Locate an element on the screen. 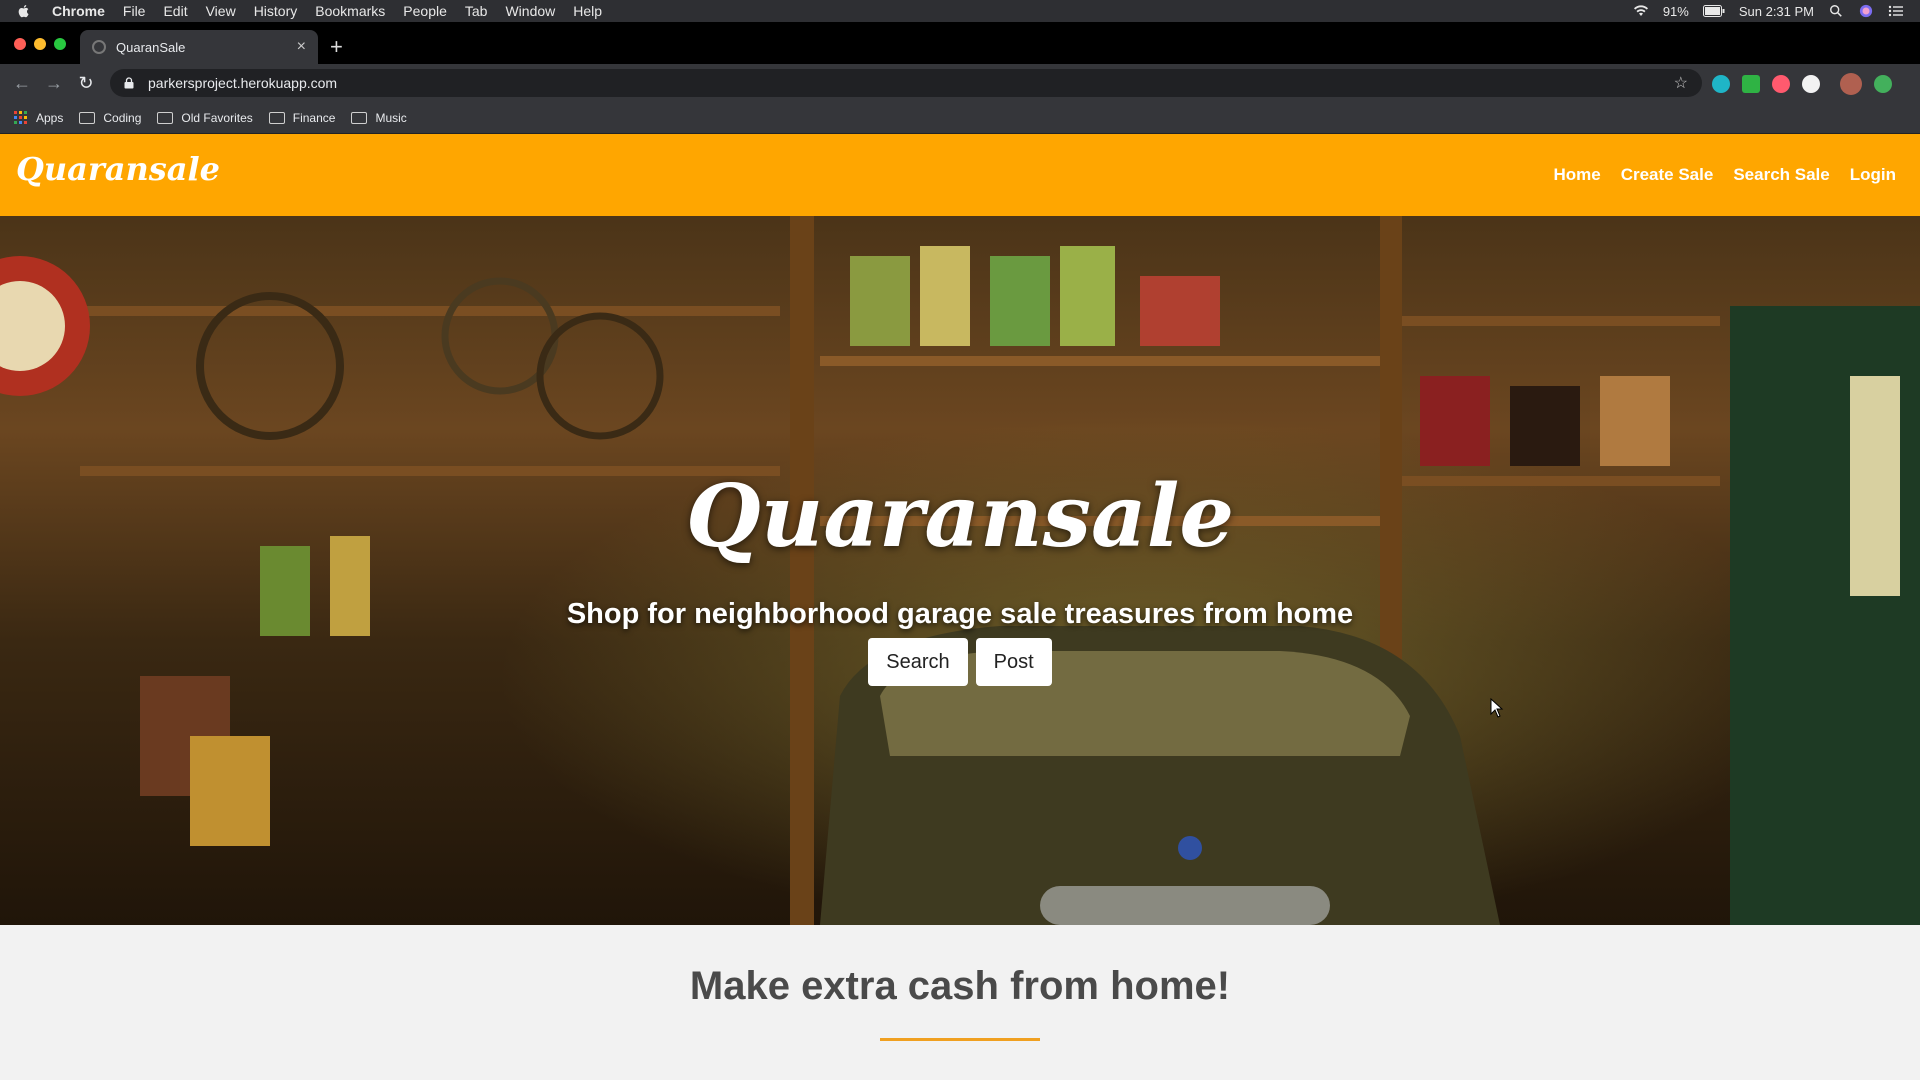 The image size is (1920, 1080). bookmark-coding: Coding is located at coordinates (110, 118).